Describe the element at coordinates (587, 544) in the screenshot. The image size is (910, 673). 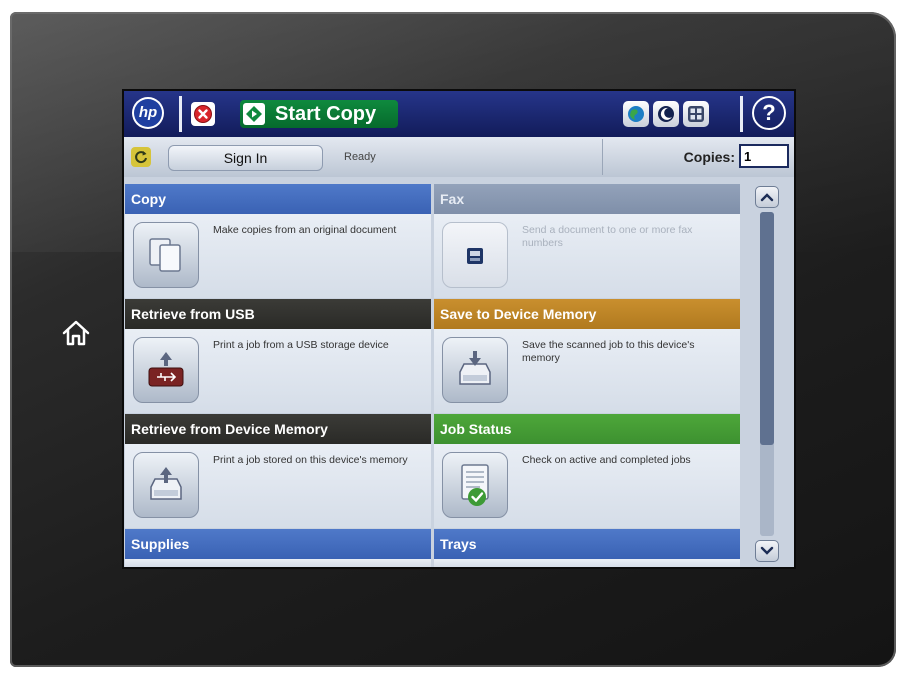
I see `tile-title: Trays` at that location.